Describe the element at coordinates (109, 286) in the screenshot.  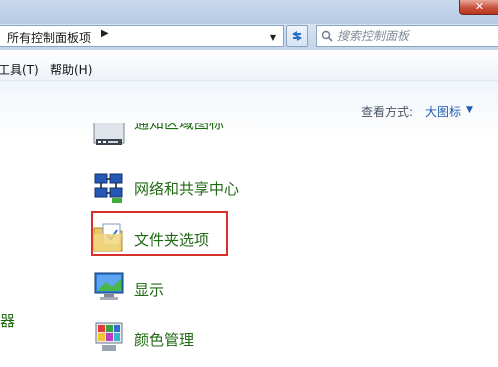
I see `display-icon` at that location.